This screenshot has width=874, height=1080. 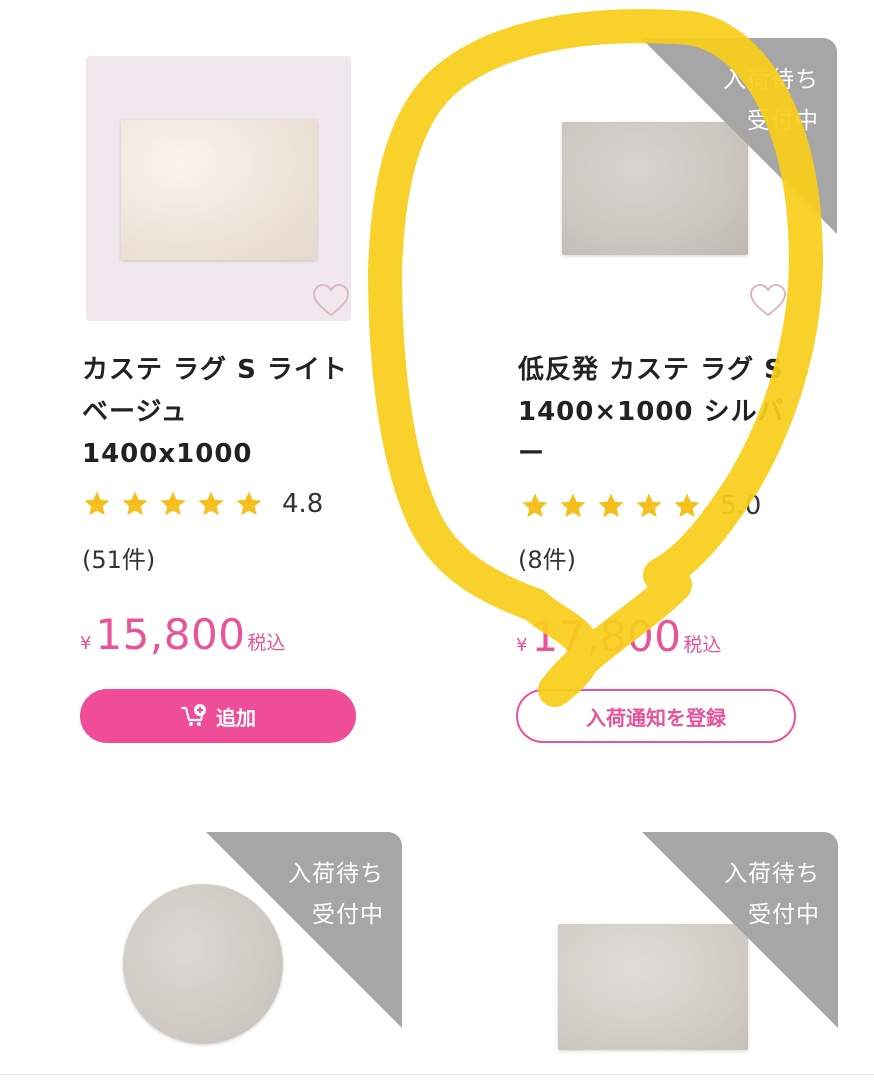 I want to click on price-amount: 17,800, so click(x=606, y=636).